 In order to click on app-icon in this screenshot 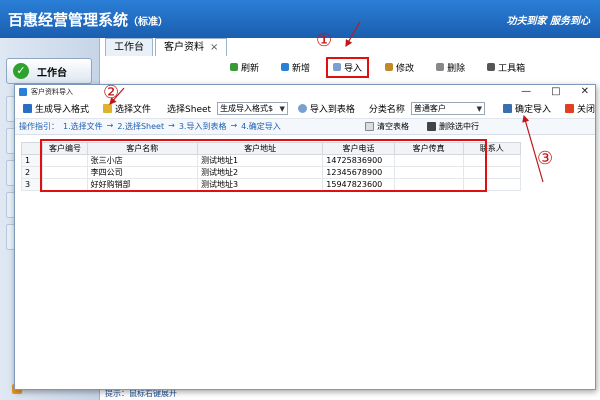, I will do `click(23, 92)`.